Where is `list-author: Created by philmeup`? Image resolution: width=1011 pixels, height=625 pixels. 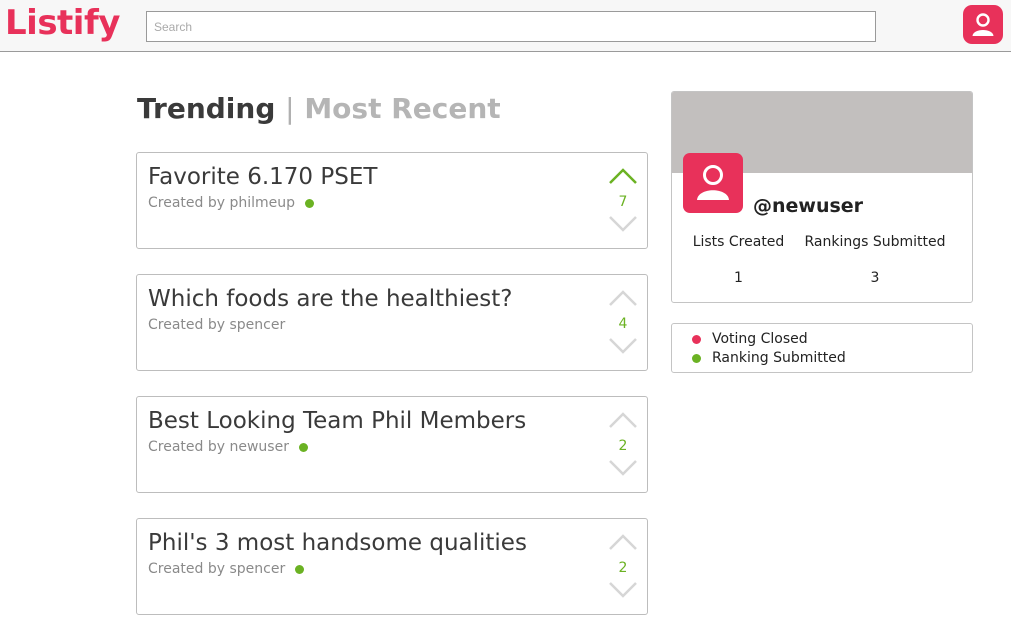
list-author: Created by philmeup is located at coordinates (231, 203).